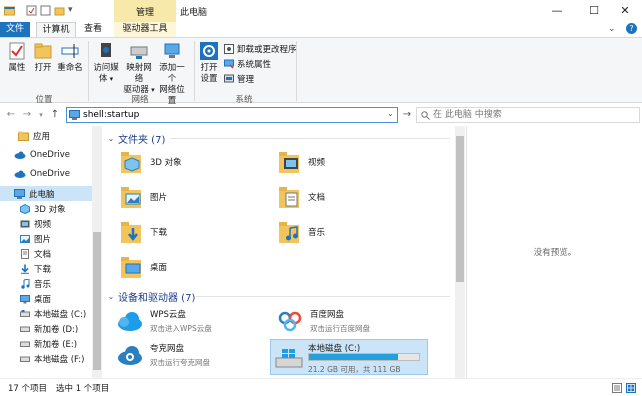  Describe the element at coordinates (25, 359) in the screenshot. I see `drive-icon` at that location.